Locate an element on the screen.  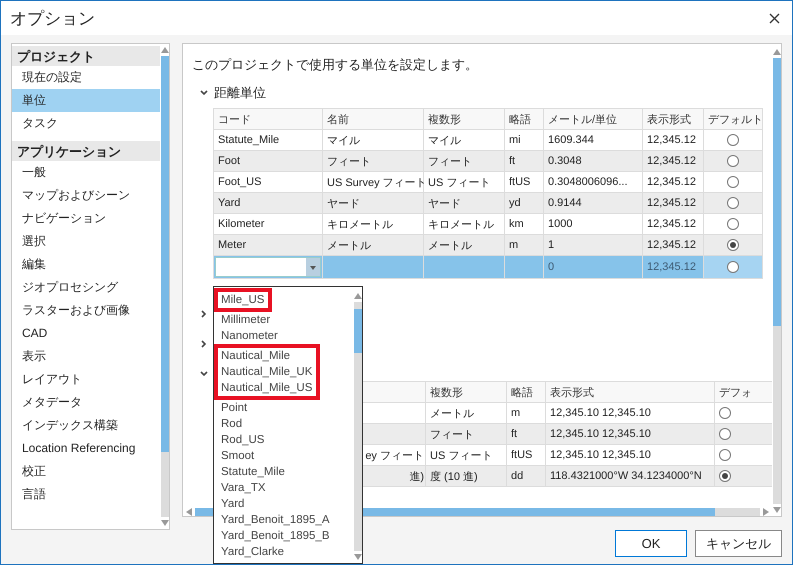
column-header: メートル/単位 is located at coordinates (593, 119).